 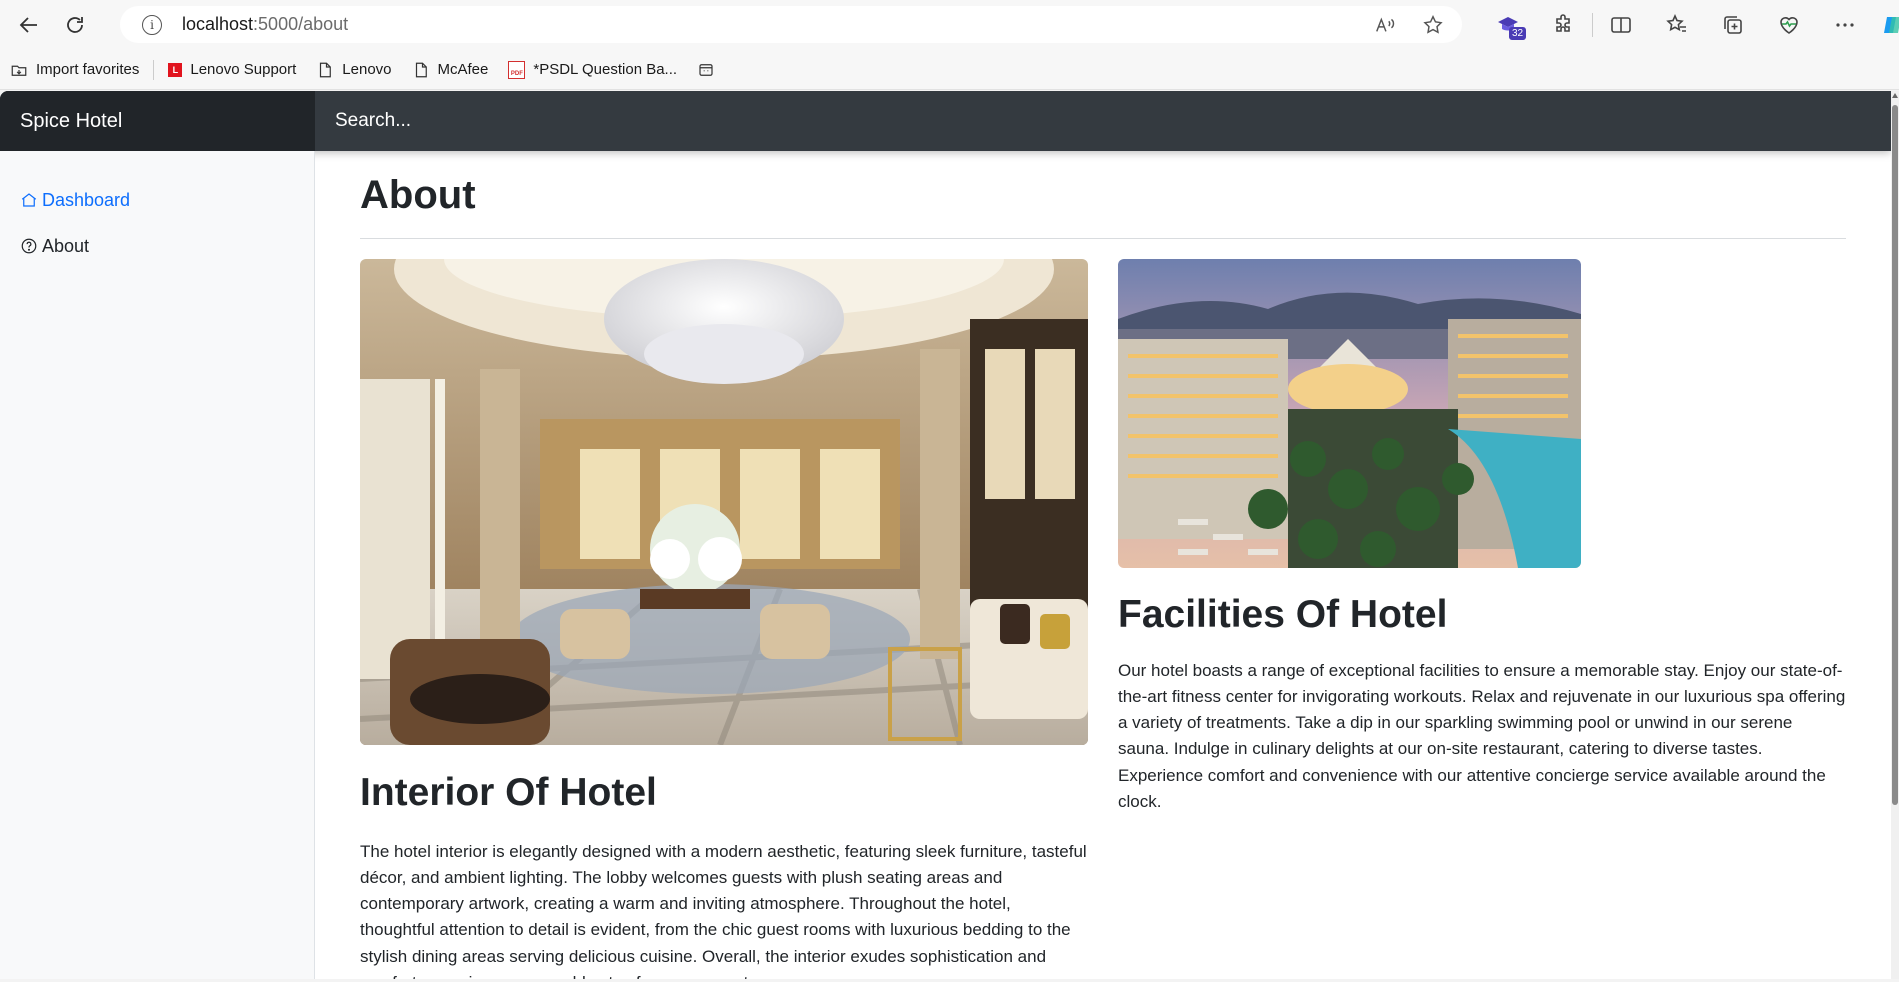 What do you see at coordinates (29, 246) in the screenshot?
I see `question-circle-icon` at bounding box center [29, 246].